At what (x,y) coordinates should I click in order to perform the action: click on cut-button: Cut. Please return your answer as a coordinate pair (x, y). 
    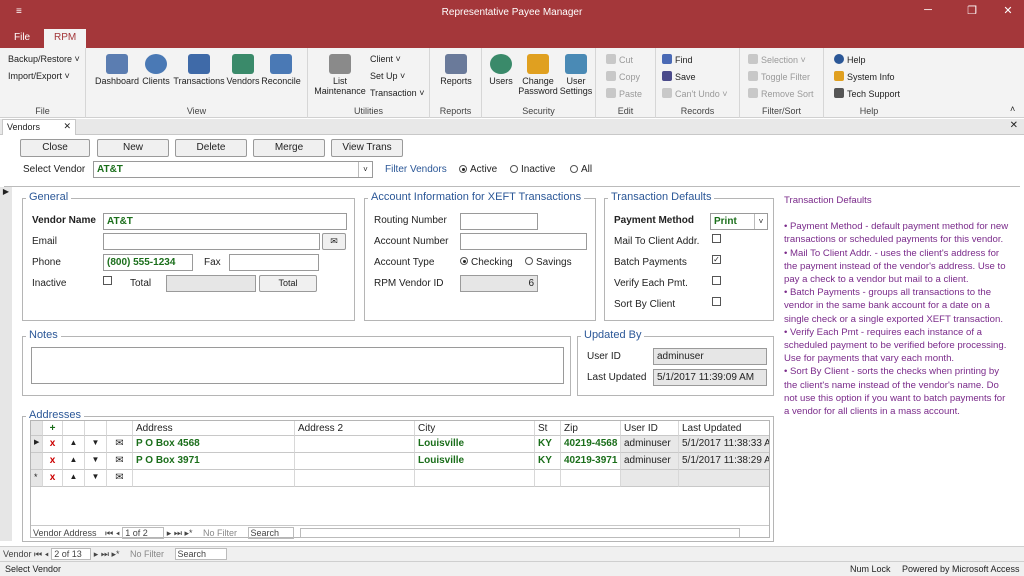
    Looking at the image, I should click on (619, 59).